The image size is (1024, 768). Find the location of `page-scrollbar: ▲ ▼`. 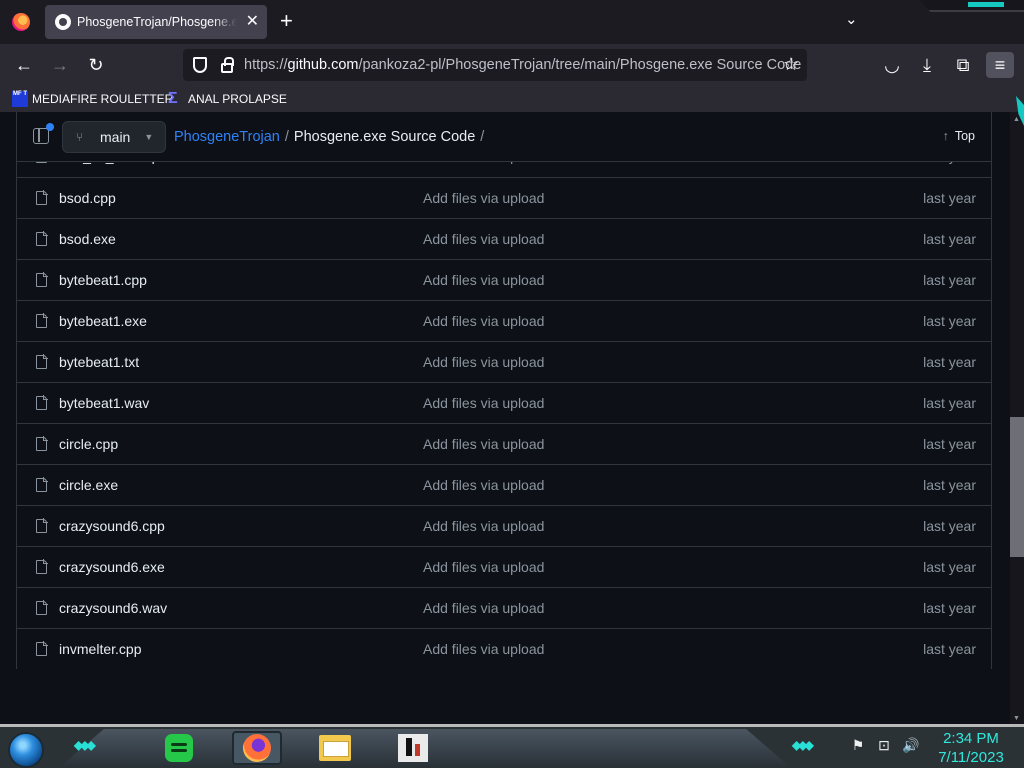

page-scrollbar: ▲ ▼ is located at coordinates (1017, 418).